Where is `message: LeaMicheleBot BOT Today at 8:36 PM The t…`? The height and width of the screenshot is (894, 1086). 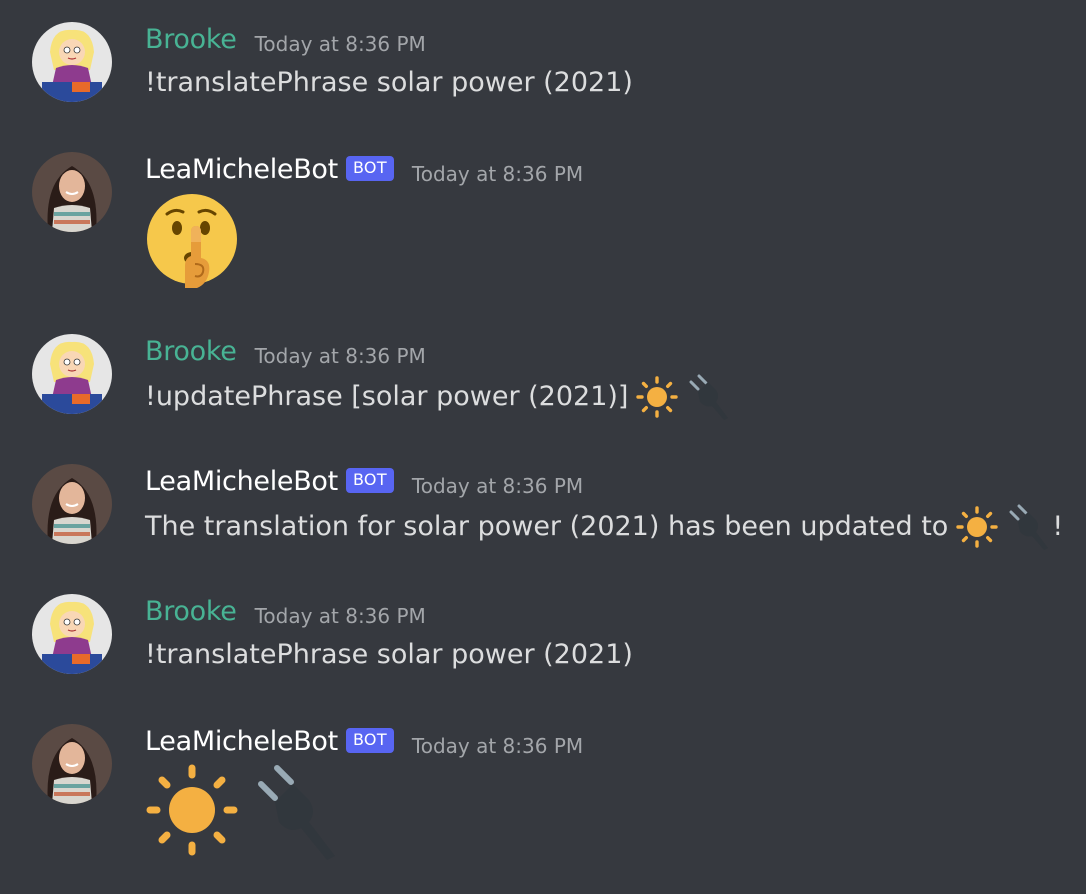 message: LeaMicheleBot BOT Today at 8:36 PM The t… is located at coordinates (543, 502).